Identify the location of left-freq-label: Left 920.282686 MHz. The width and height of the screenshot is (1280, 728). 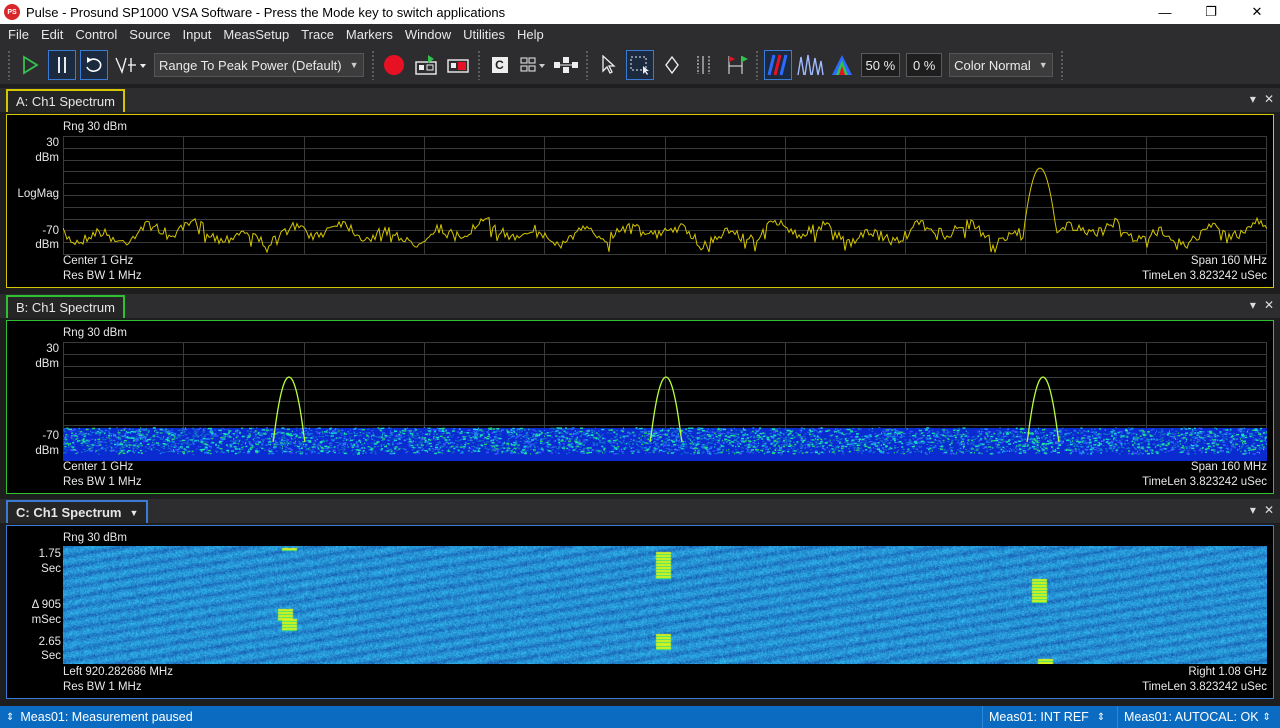
(118, 672).